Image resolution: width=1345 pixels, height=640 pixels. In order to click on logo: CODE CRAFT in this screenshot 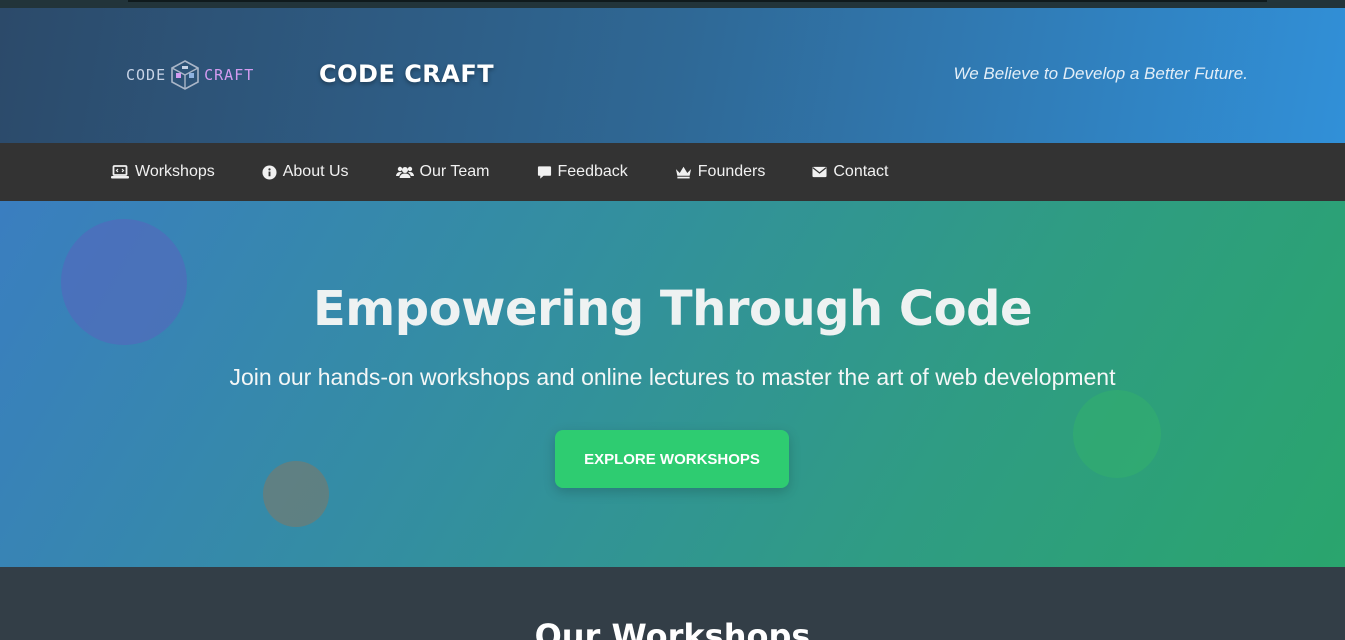, I will do `click(190, 75)`.